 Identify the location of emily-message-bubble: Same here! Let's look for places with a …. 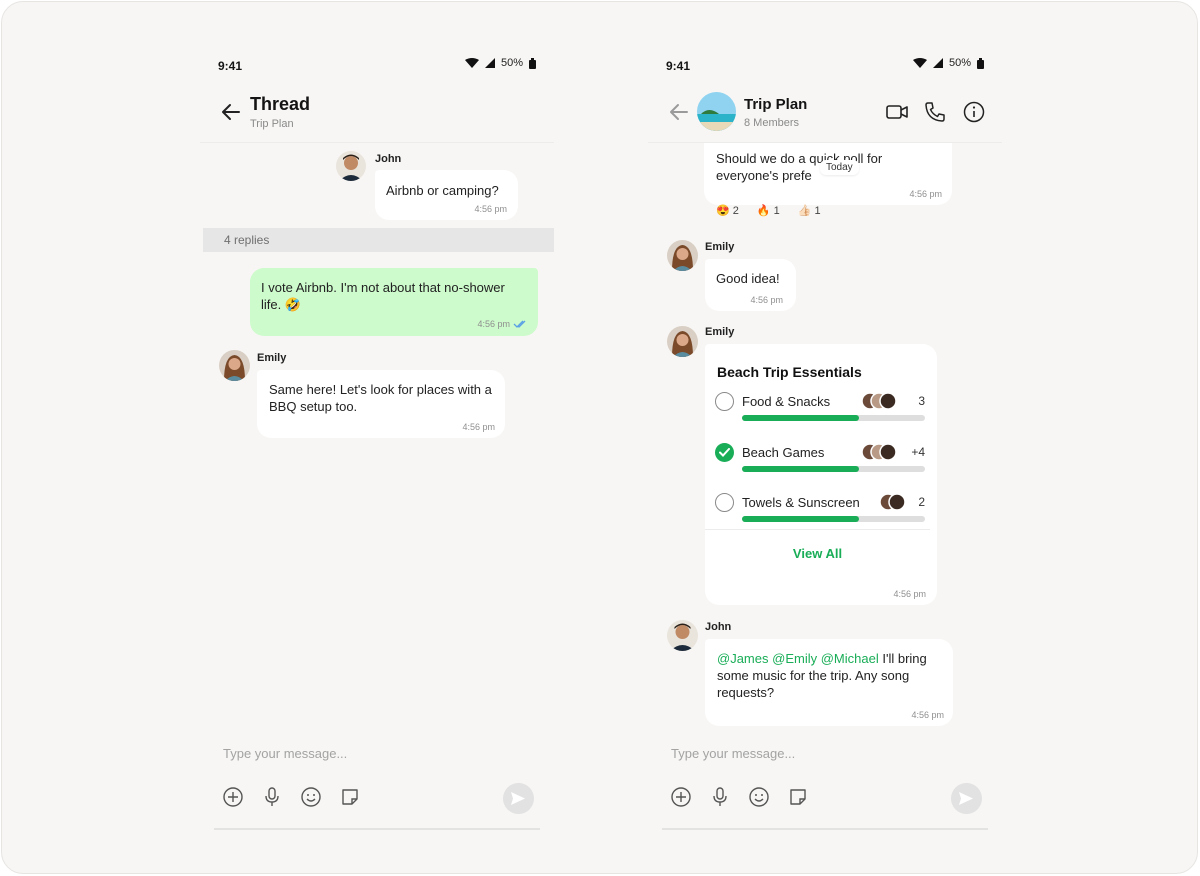
(381, 404).